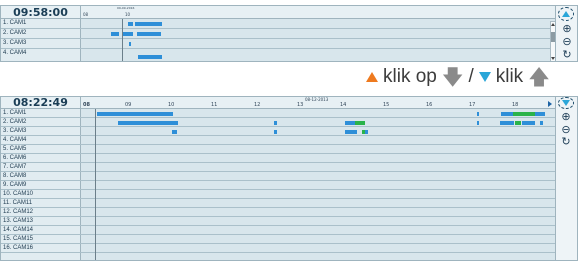 Image resolution: width=579 pixels, height=261 pixels. Describe the element at coordinates (279, 194) in the screenshot. I see `channel-row: 10. CAM10` at that location.